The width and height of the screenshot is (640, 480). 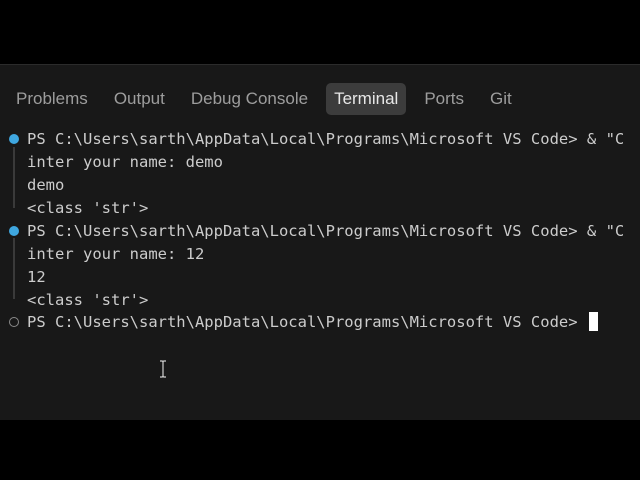 I want to click on tab-output: Output, so click(x=139, y=99).